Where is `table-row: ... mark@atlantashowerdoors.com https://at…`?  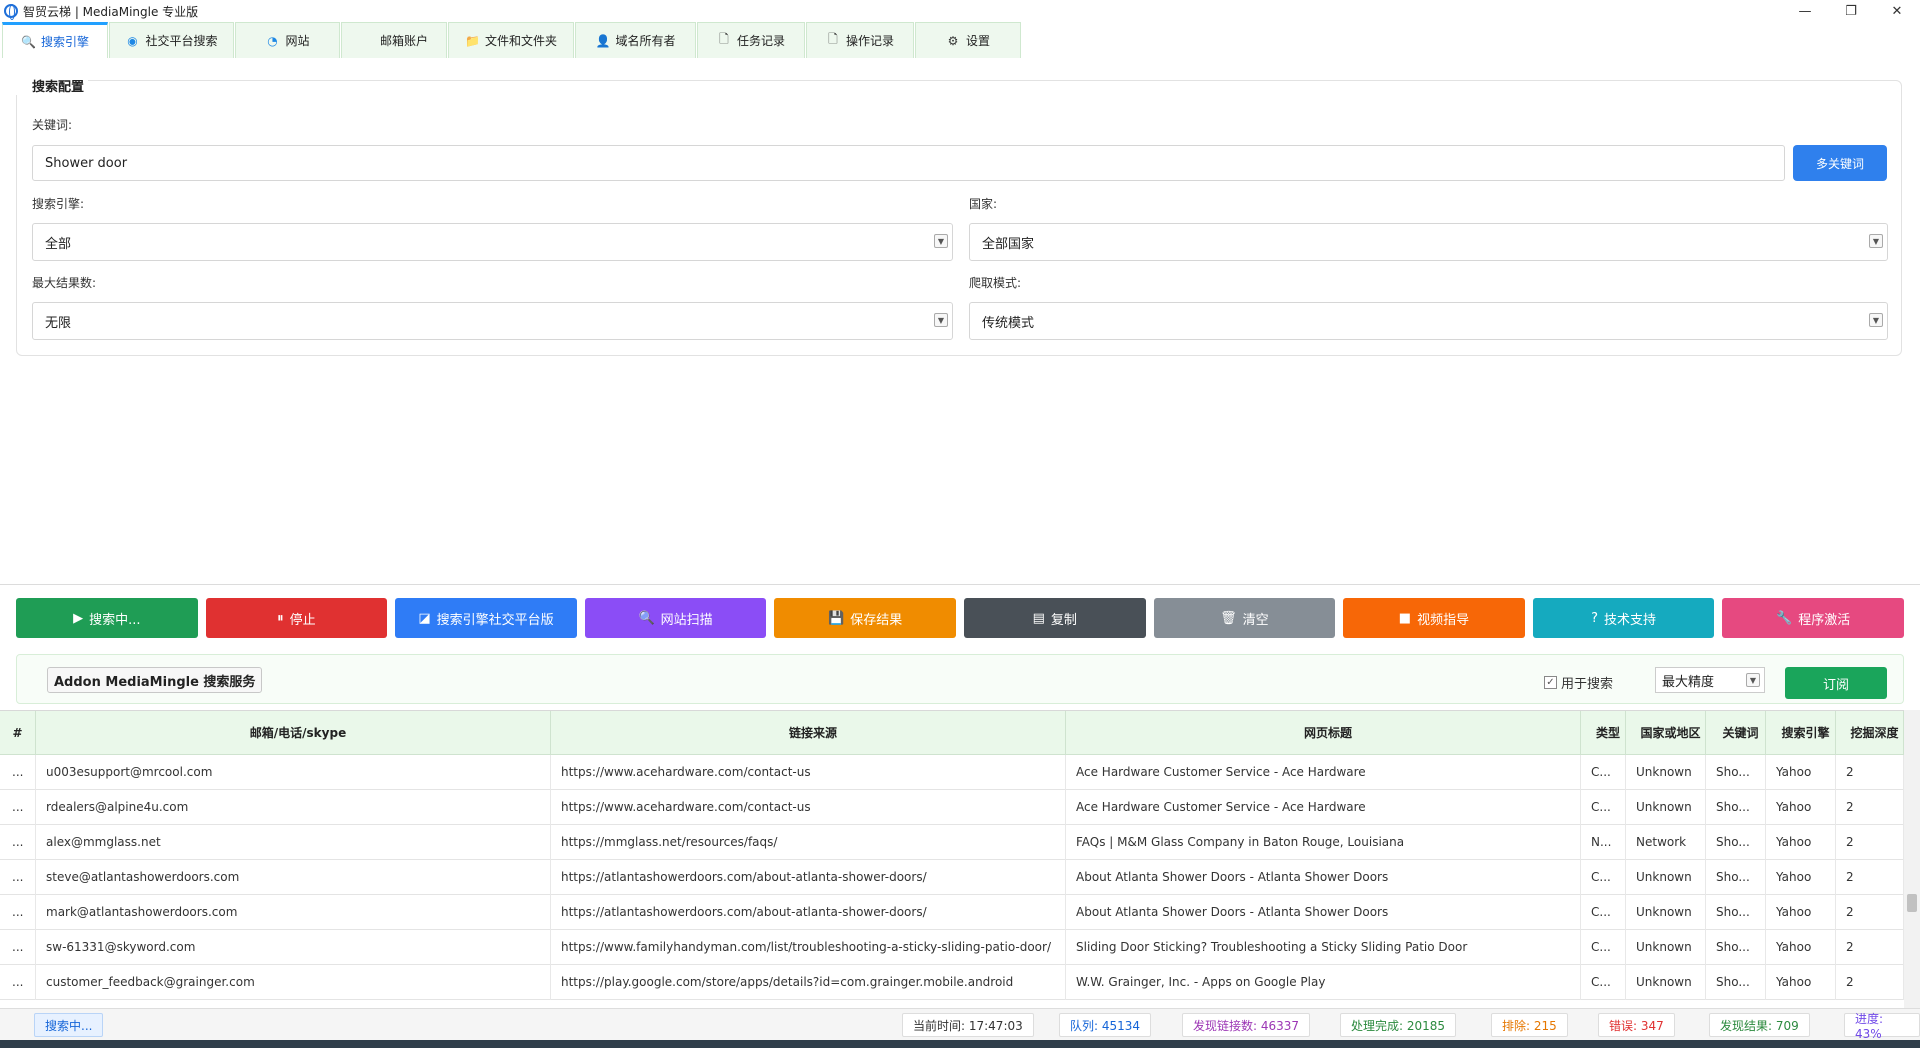
table-row: ... mark@atlantashowerdoors.com https://at… is located at coordinates (952, 912).